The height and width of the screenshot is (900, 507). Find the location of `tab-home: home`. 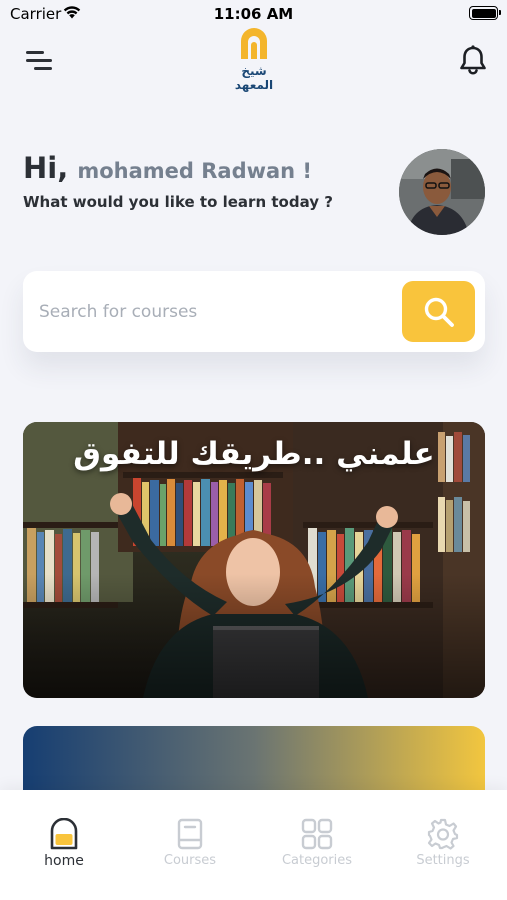

tab-home: home is located at coordinates (64, 843).